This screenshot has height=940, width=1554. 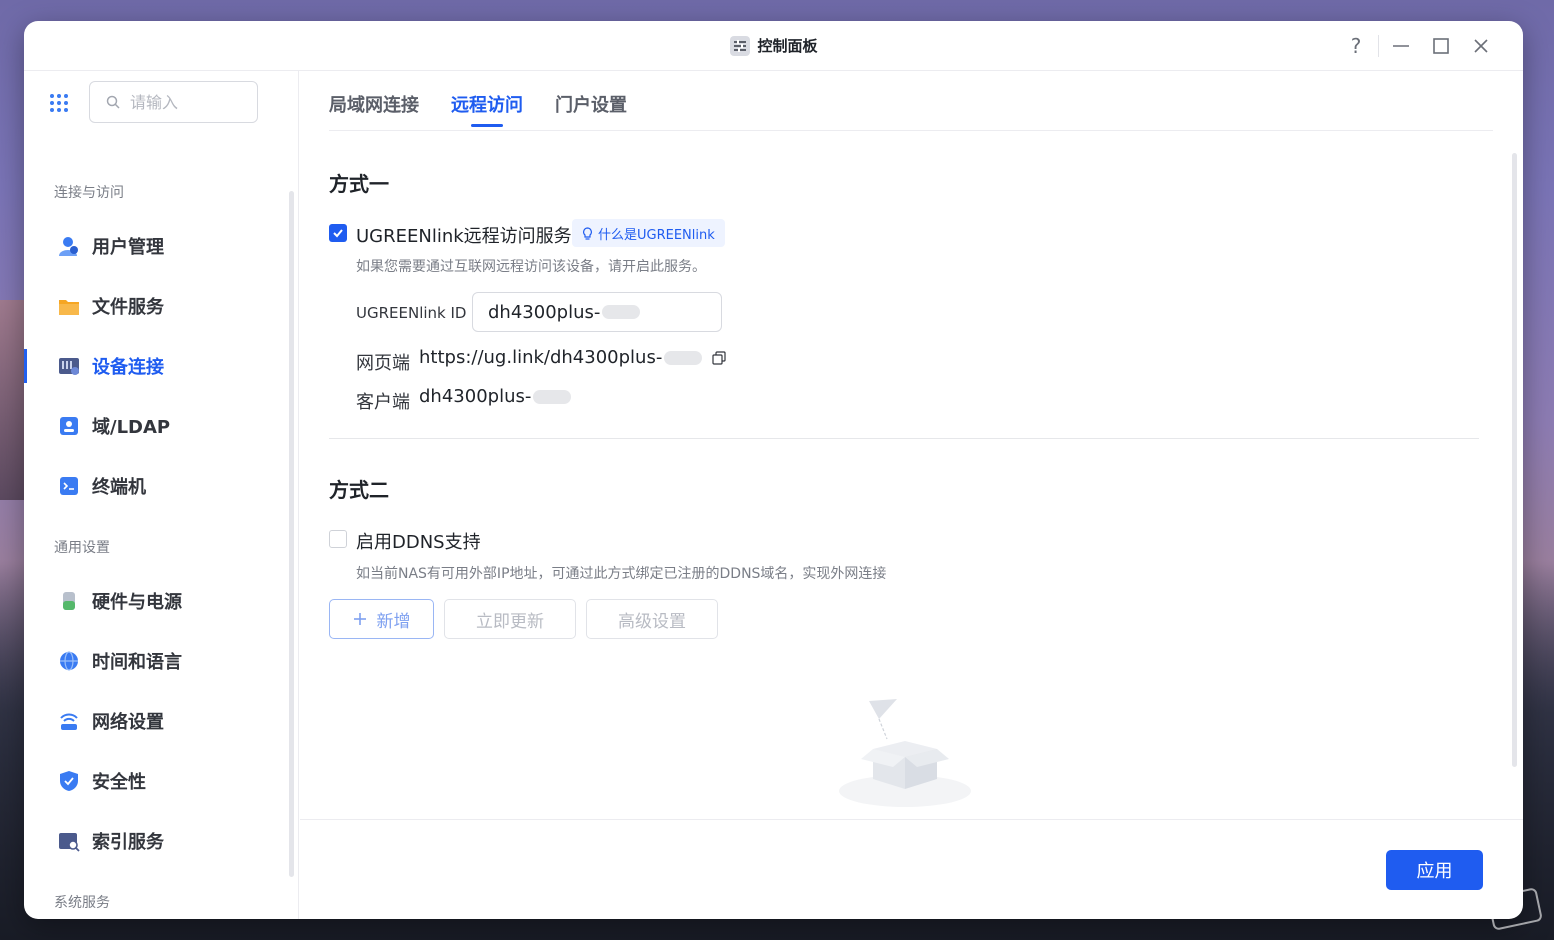 I want to click on client-value: dh4300plus-, so click(x=495, y=396).